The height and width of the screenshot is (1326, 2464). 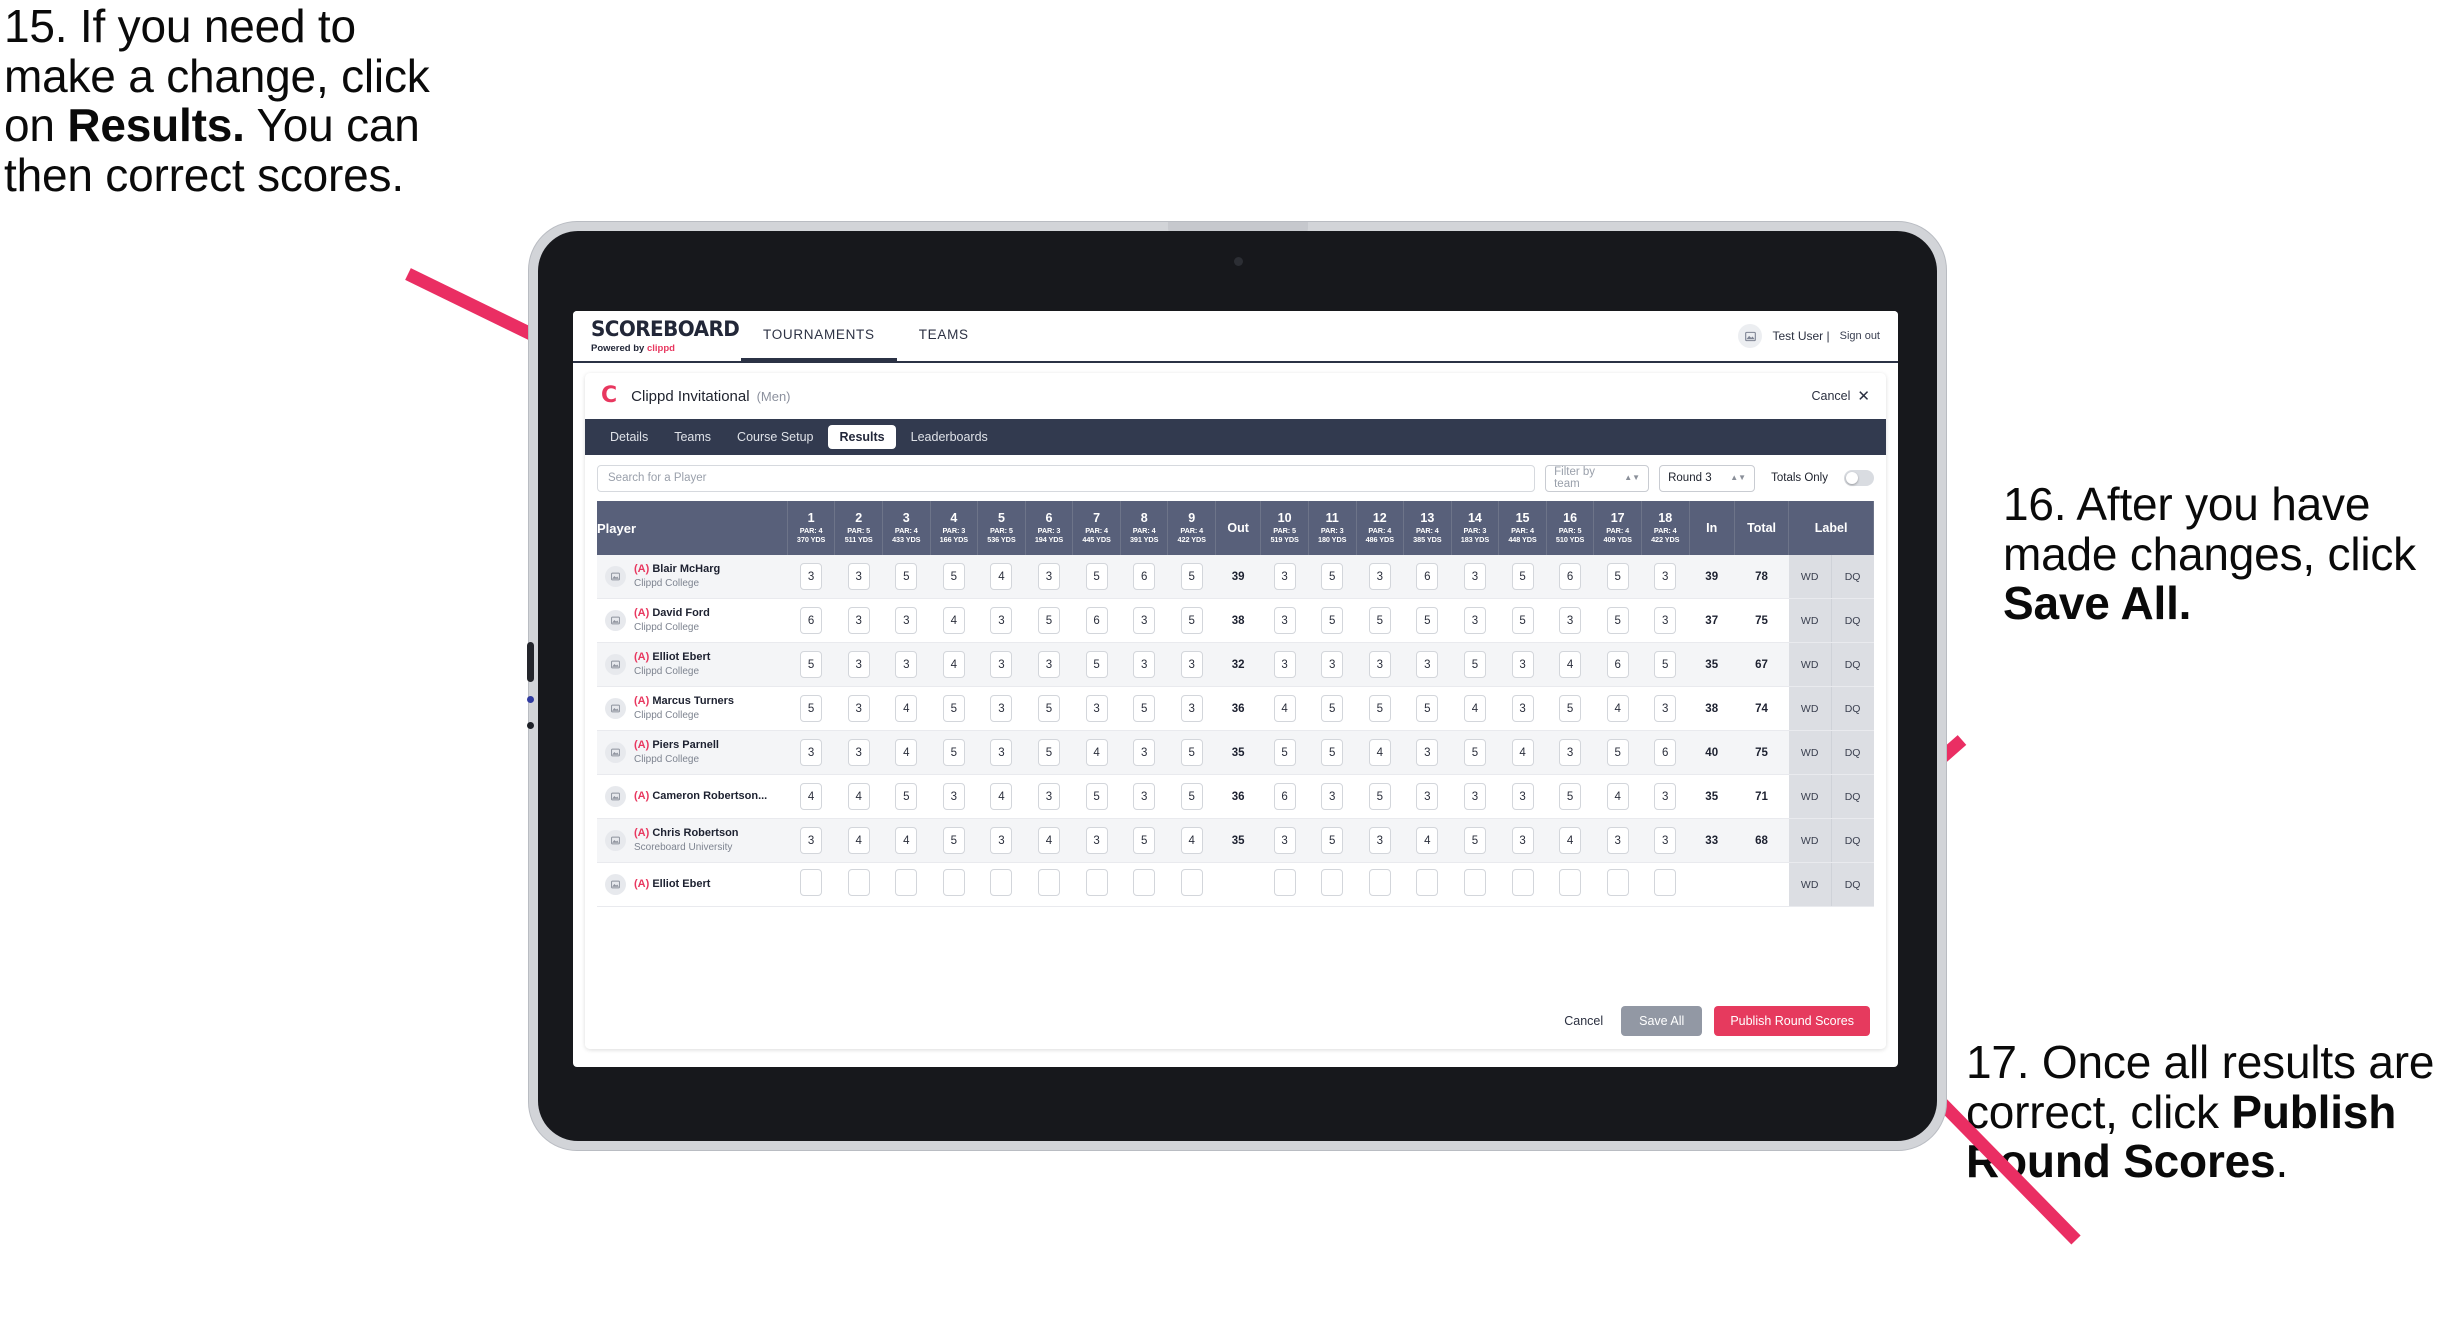 What do you see at coordinates (811, 664) in the screenshot?
I see `score-cell-hole-1: 5` at bounding box center [811, 664].